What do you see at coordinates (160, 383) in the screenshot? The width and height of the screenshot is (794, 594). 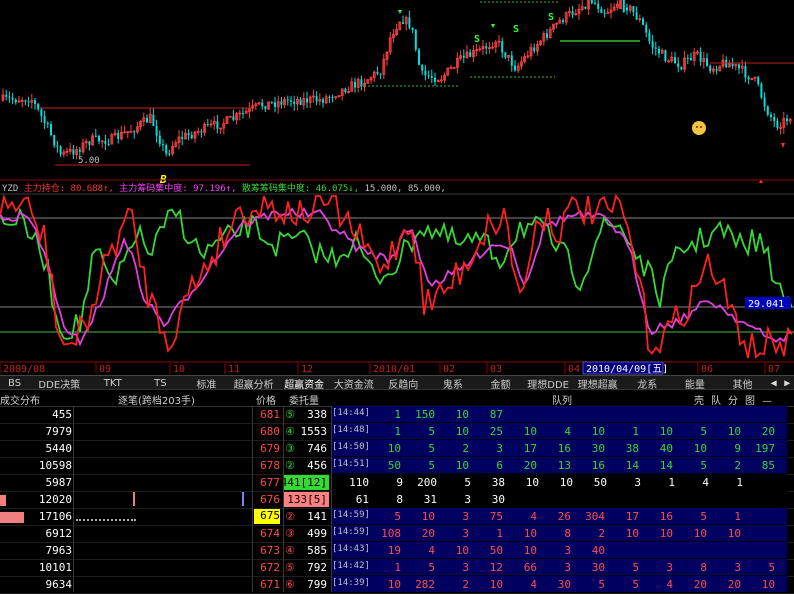 I see `tab-3: TS` at bounding box center [160, 383].